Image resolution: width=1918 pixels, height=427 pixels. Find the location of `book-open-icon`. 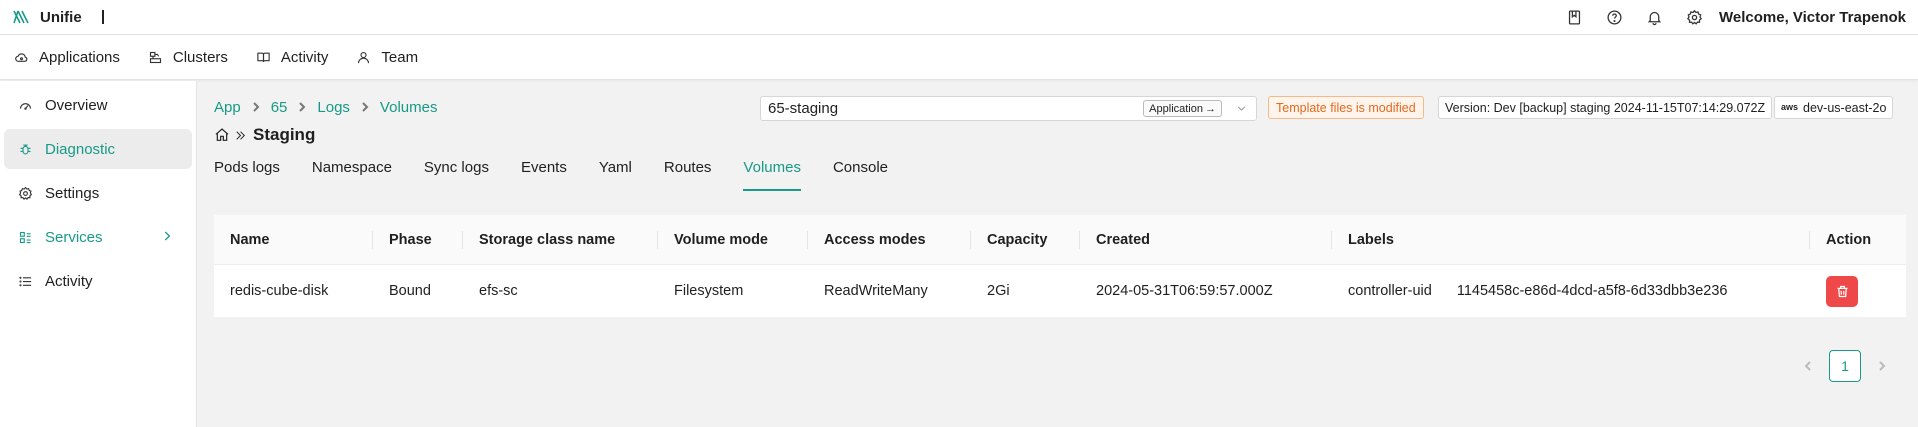

book-open-icon is located at coordinates (263, 57).